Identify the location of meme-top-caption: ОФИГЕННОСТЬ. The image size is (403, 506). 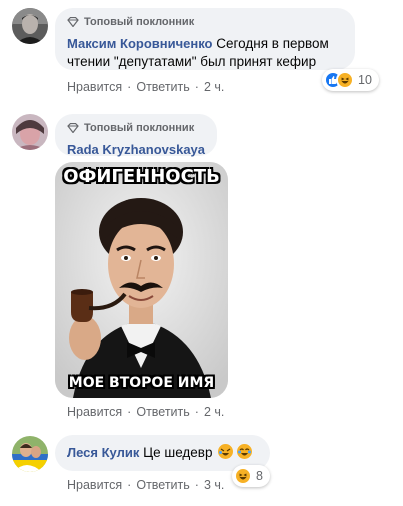
(141, 176).